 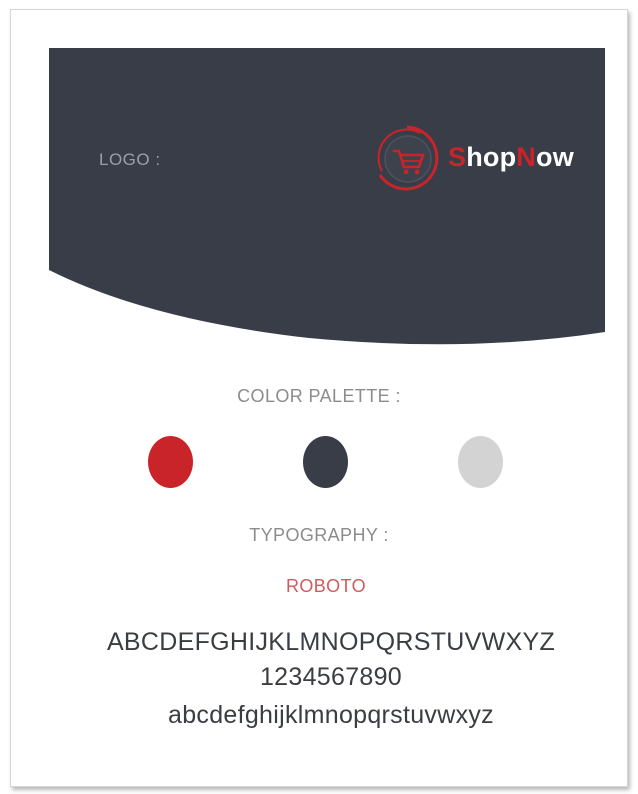 What do you see at coordinates (457, 157) in the screenshot?
I see `brand-name-s: S` at bounding box center [457, 157].